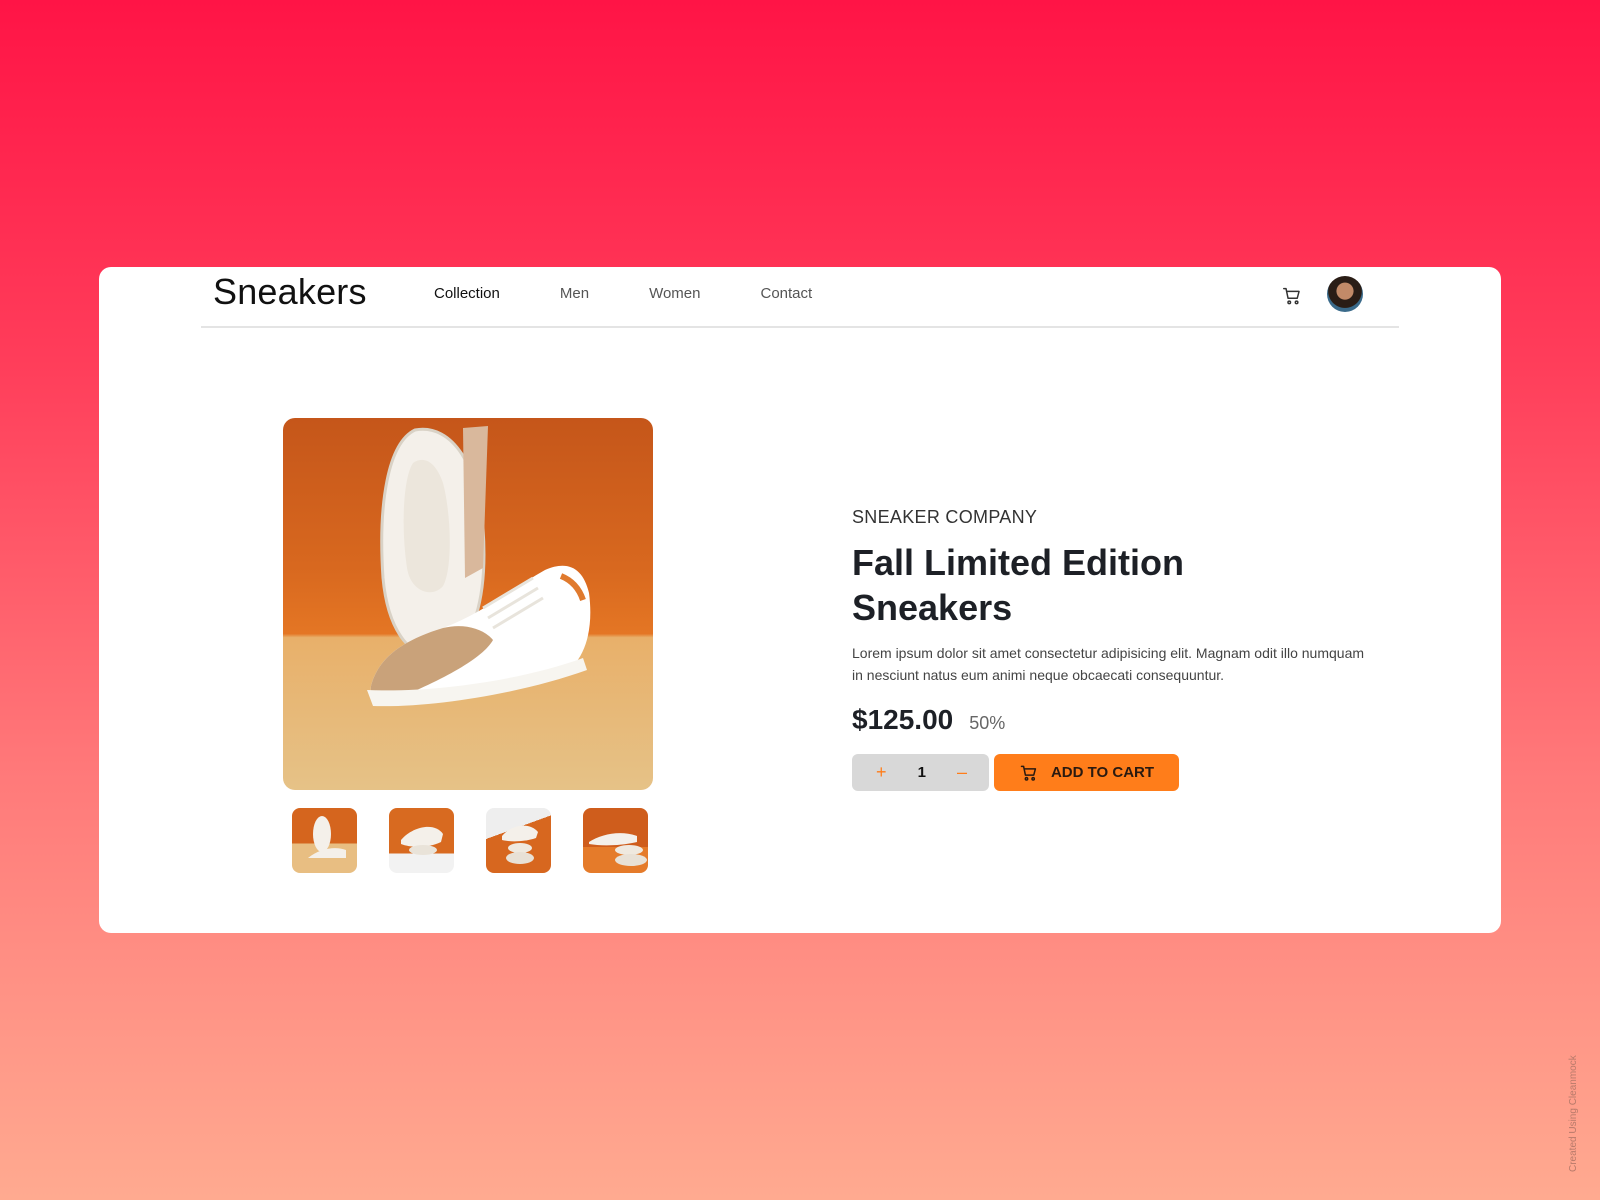 The image size is (1600, 1200). Describe the element at coordinates (1018, 585) in the screenshot. I see `product-title: Fall Limited Edition Sneakers` at that location.